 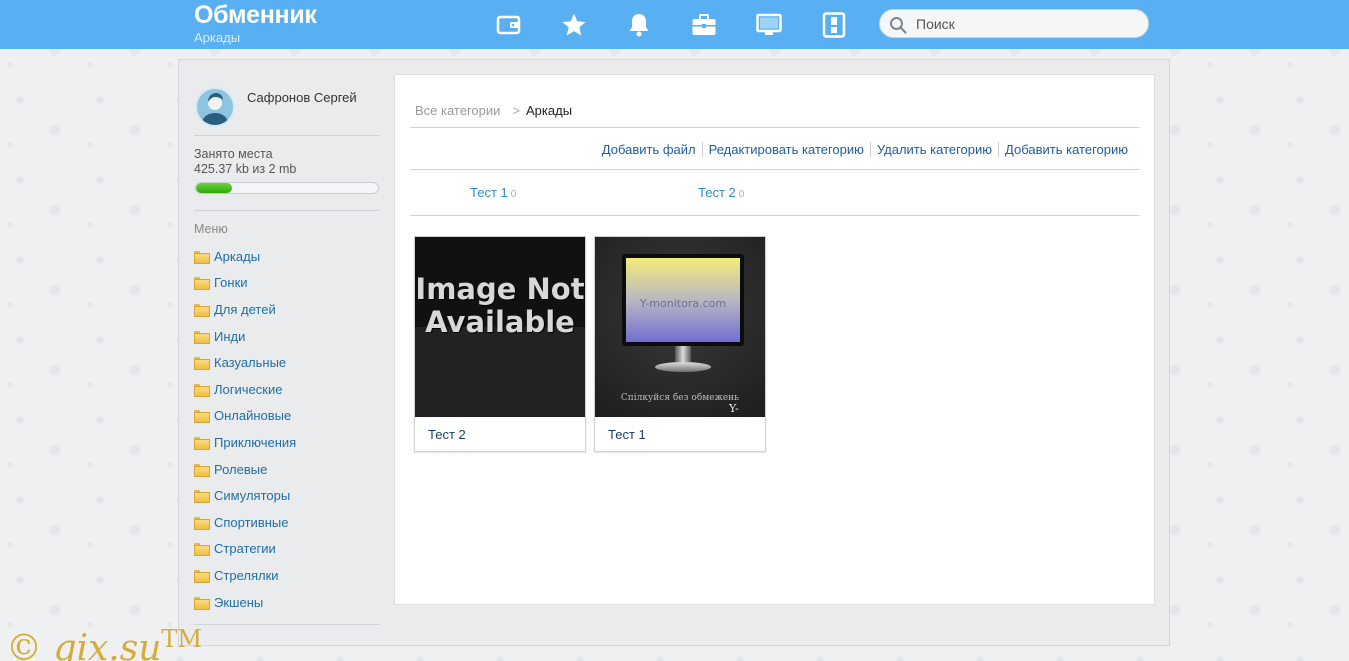 I want to click on edit-category-link: Редактировать категорию, so click(x=785, y=149).